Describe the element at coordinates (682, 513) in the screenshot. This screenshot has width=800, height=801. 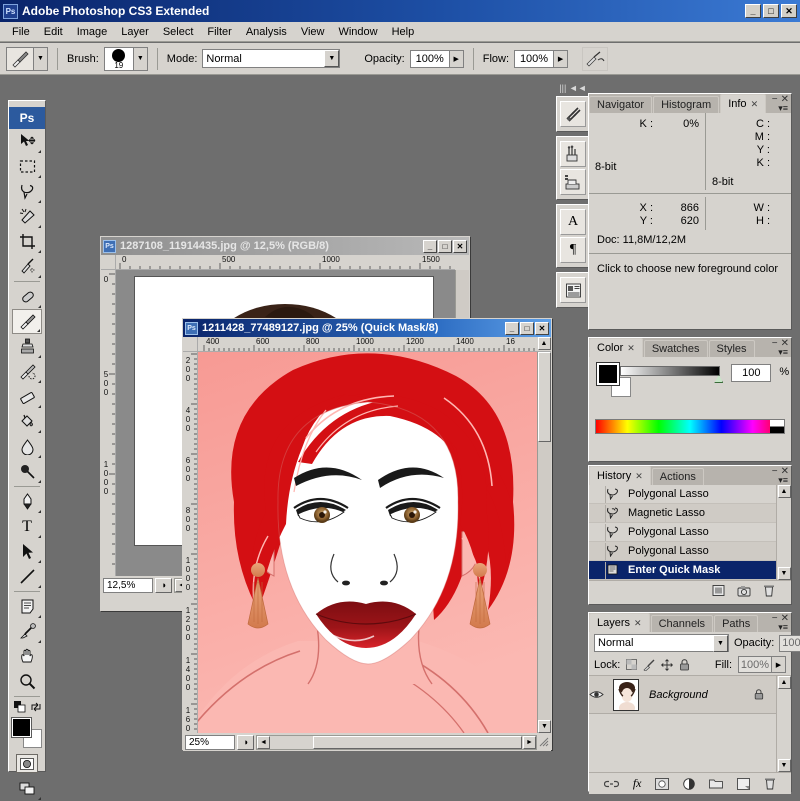
I see `history-item: Magnetic Lasso` at that location.